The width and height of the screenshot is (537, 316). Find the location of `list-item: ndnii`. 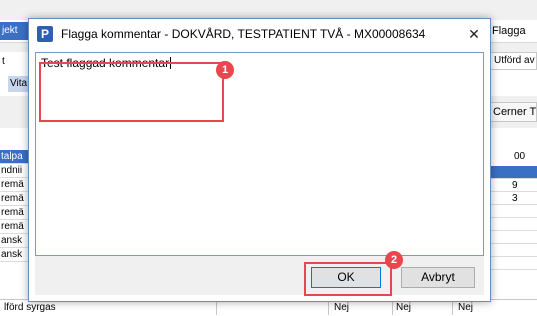

list-item: ndnii is located at coordinates (15, 171).